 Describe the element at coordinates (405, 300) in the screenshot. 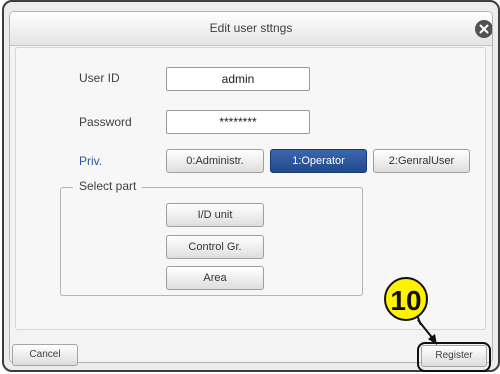

I see `step-number: 10` at that location.